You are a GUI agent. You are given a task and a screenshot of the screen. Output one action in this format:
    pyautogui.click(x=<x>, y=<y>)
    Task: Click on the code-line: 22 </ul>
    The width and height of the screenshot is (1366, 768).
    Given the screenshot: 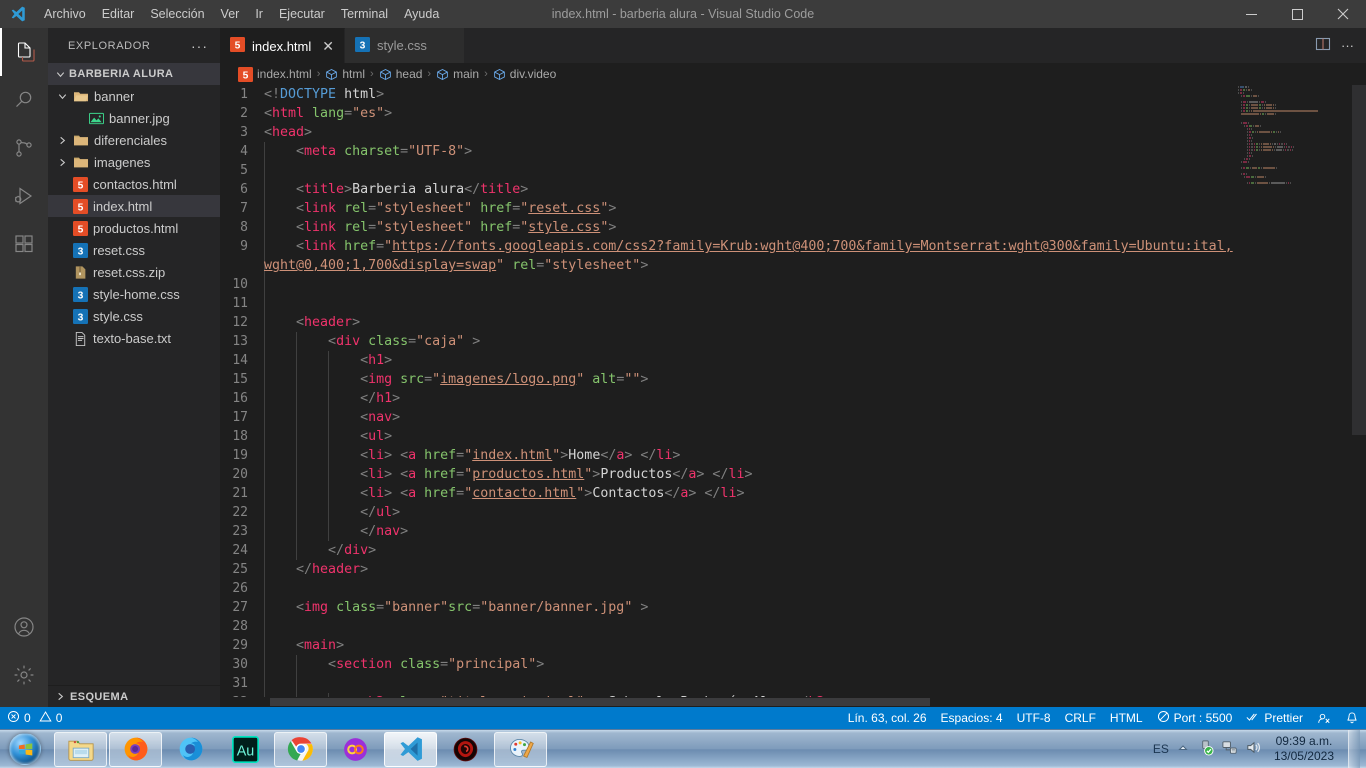 What is the action you would take?
    pyautogui.click(x=793, y=512)
    